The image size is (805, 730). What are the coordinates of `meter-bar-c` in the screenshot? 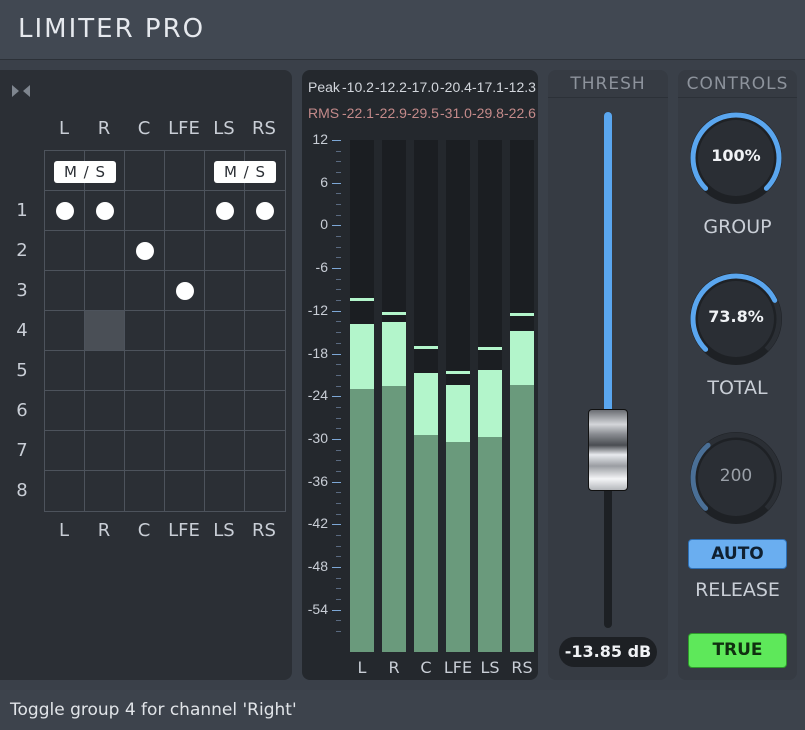 It's located at (426, 396).